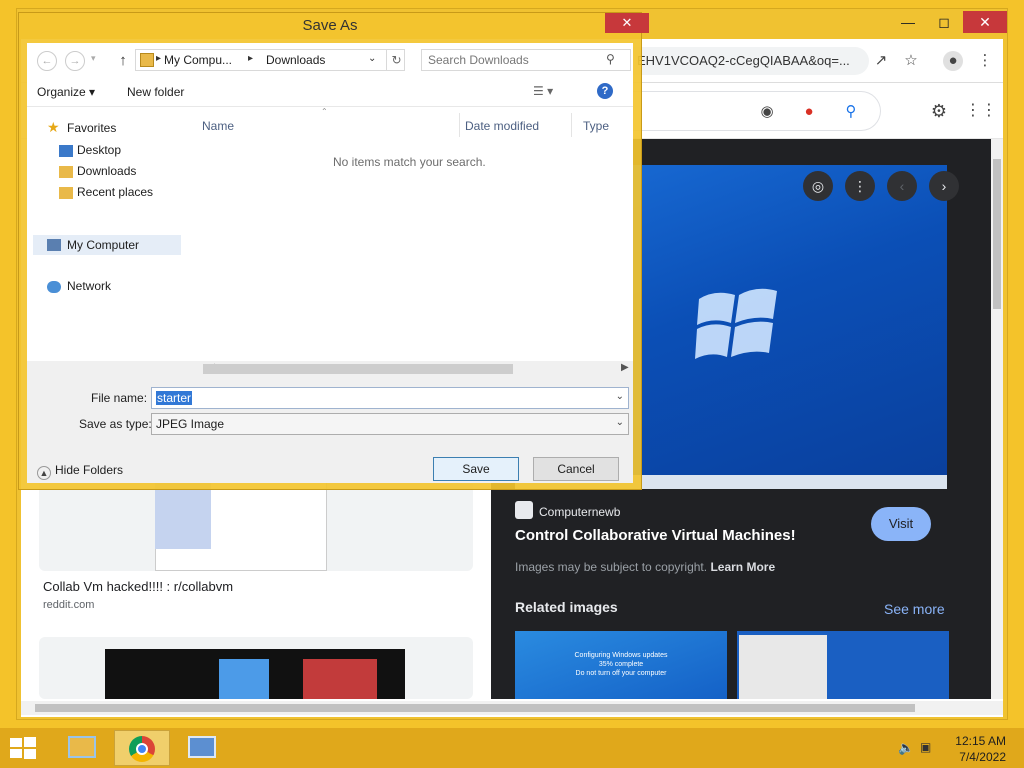  What do you see at coordinates (66, 92) in the screenshot?
I see `organize-menu-button: Organize ▾` at bounding box center [66, 92].